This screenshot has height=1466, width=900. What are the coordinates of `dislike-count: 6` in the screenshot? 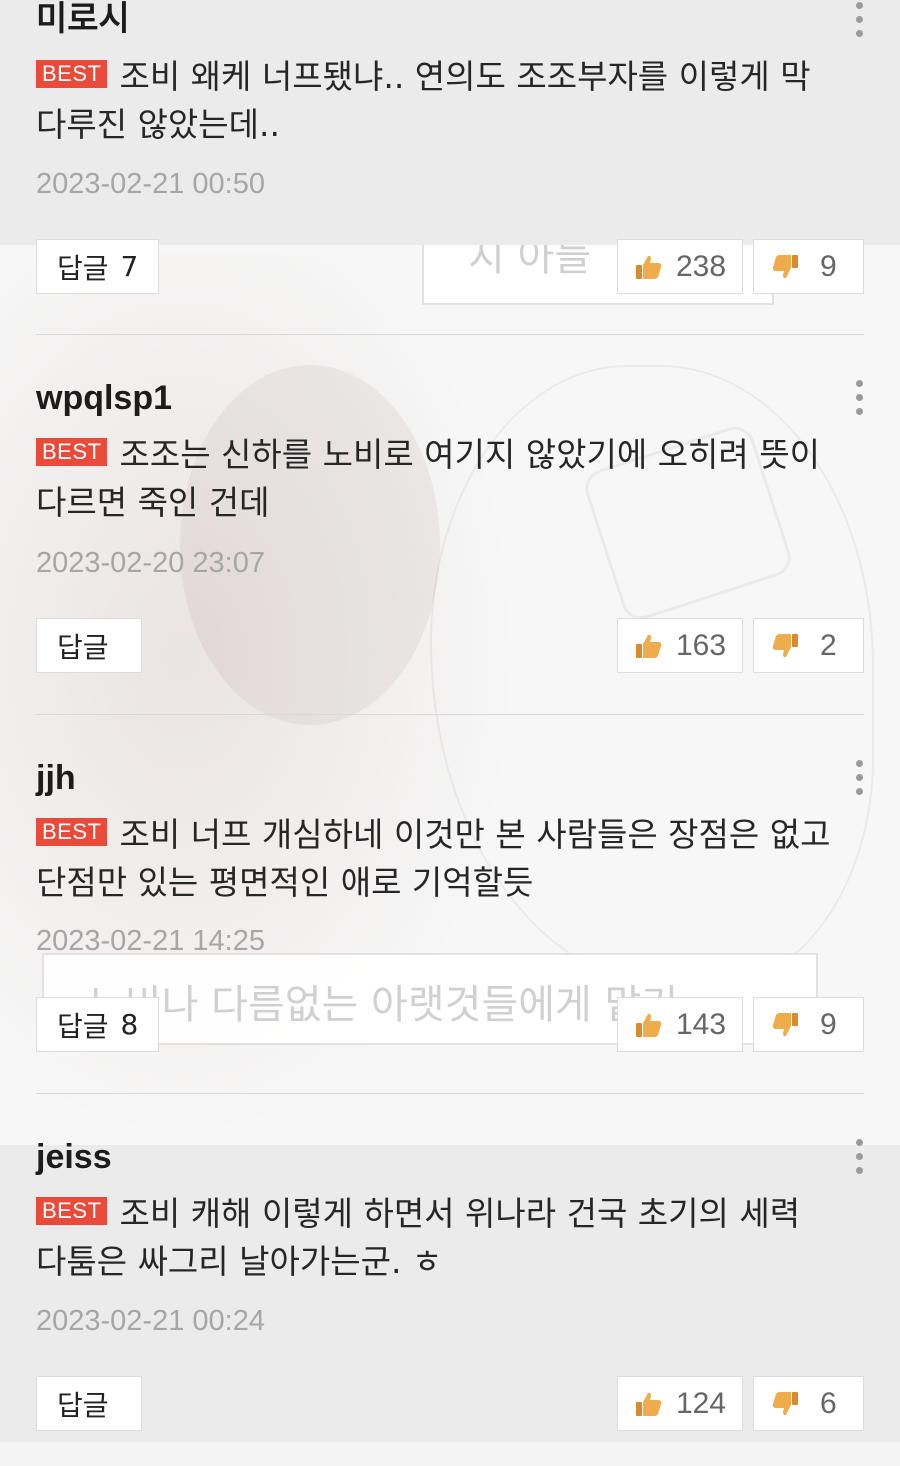 It's located at (828, 1403).